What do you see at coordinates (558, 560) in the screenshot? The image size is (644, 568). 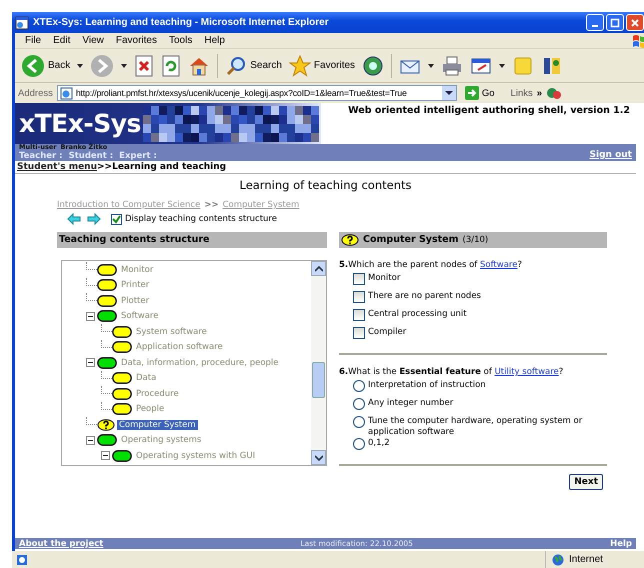 I see `globe-icon` at bounding box center [558, 560].